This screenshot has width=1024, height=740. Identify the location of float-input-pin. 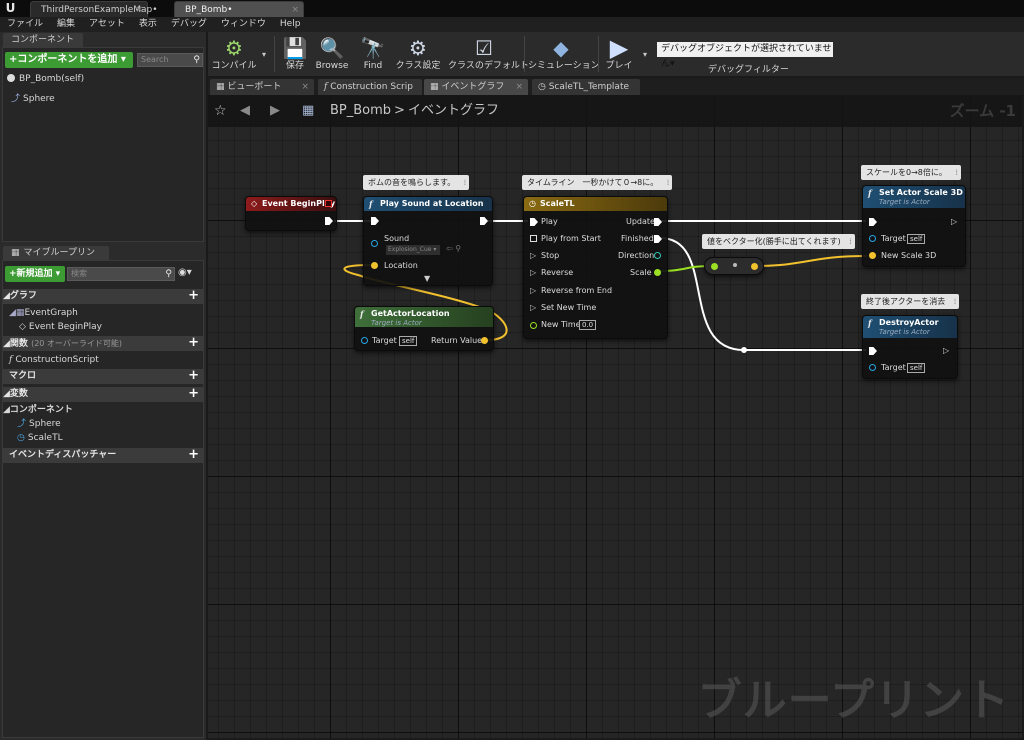
(714, 266).